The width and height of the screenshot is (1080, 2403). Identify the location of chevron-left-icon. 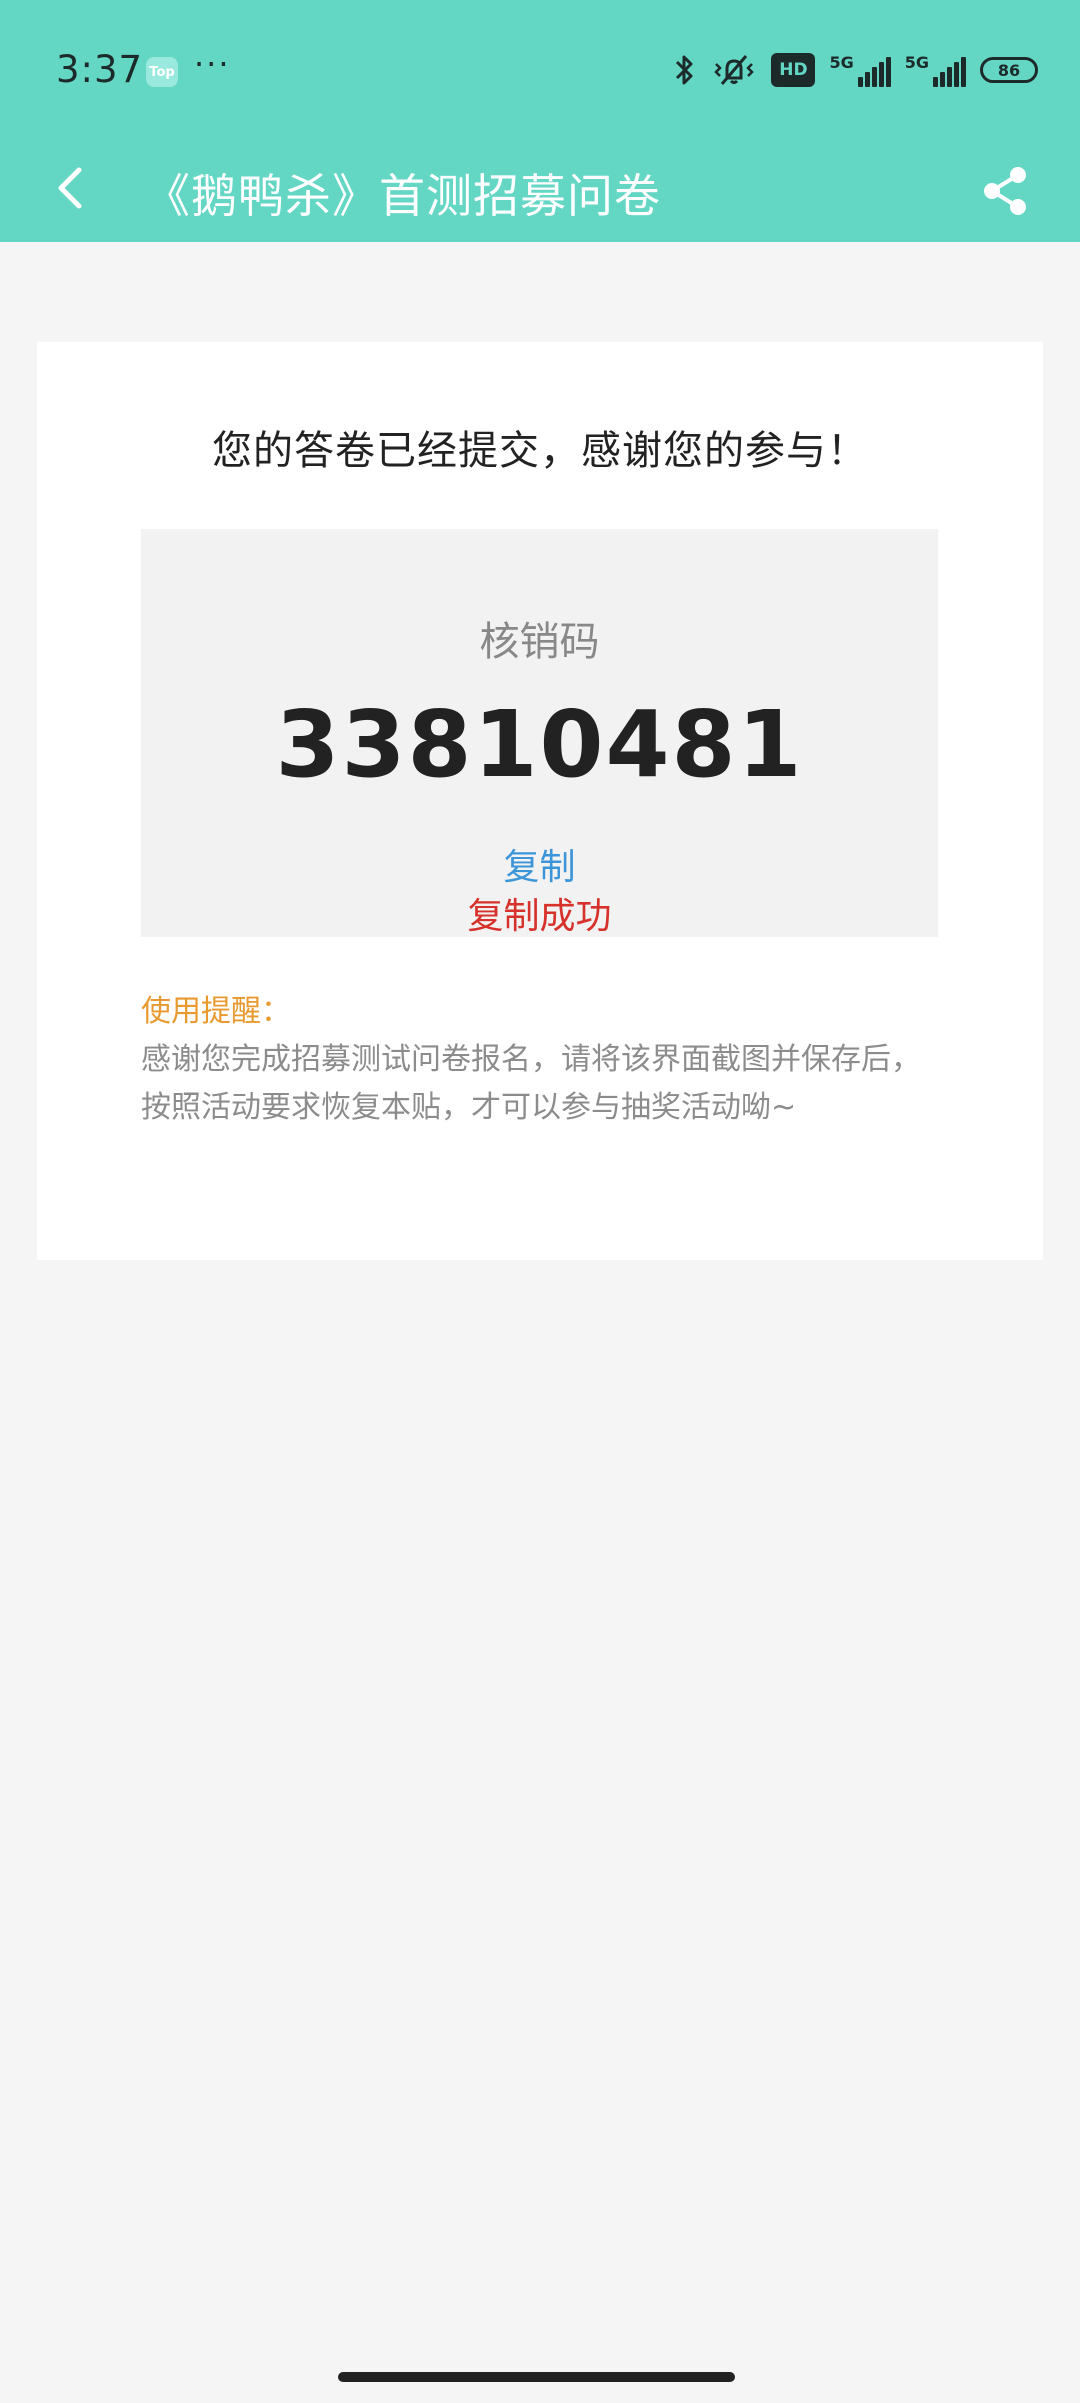
(70, 188).